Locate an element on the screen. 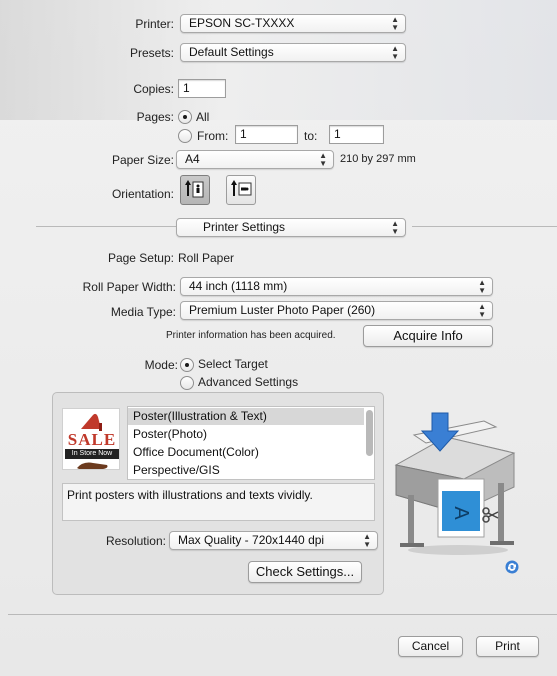  list-item: Poster(Photo) is located at coordinates (246, 434).